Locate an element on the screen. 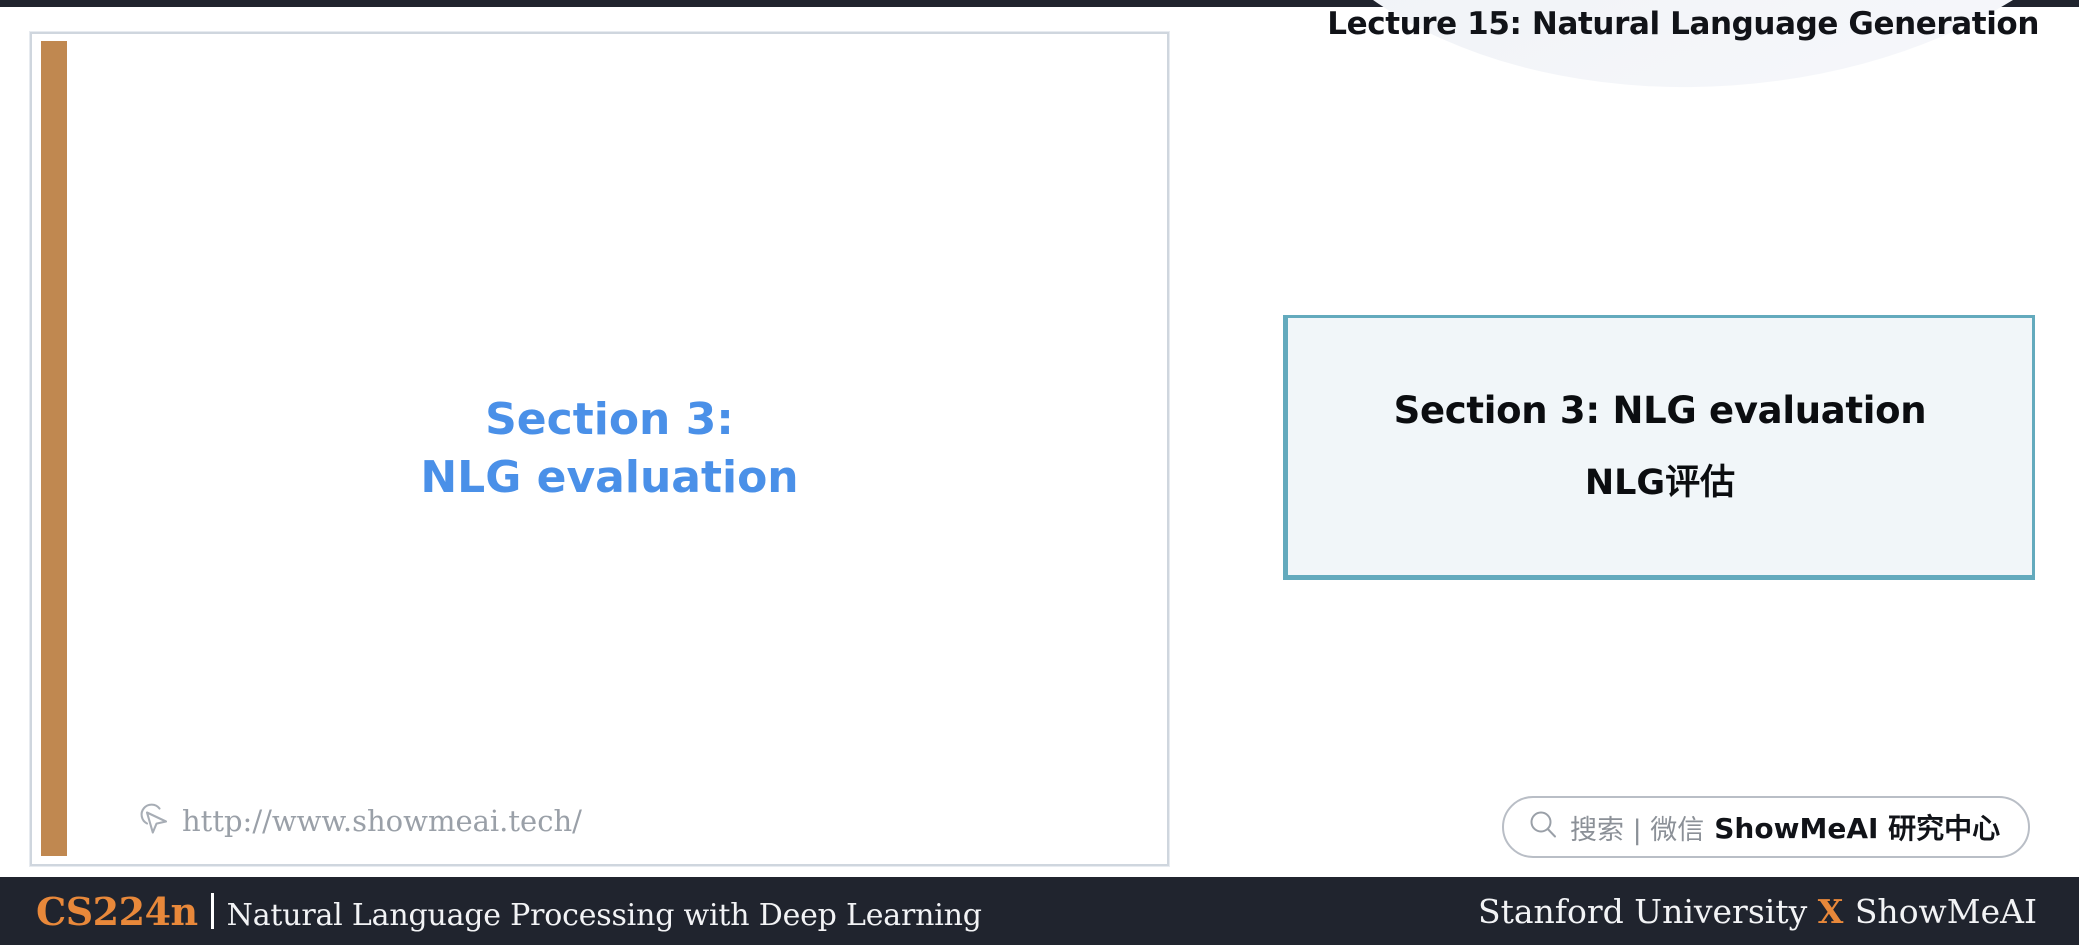  lecture-title: Lecture 15: Natural Language Generation is located at coordinates (1683, 24).